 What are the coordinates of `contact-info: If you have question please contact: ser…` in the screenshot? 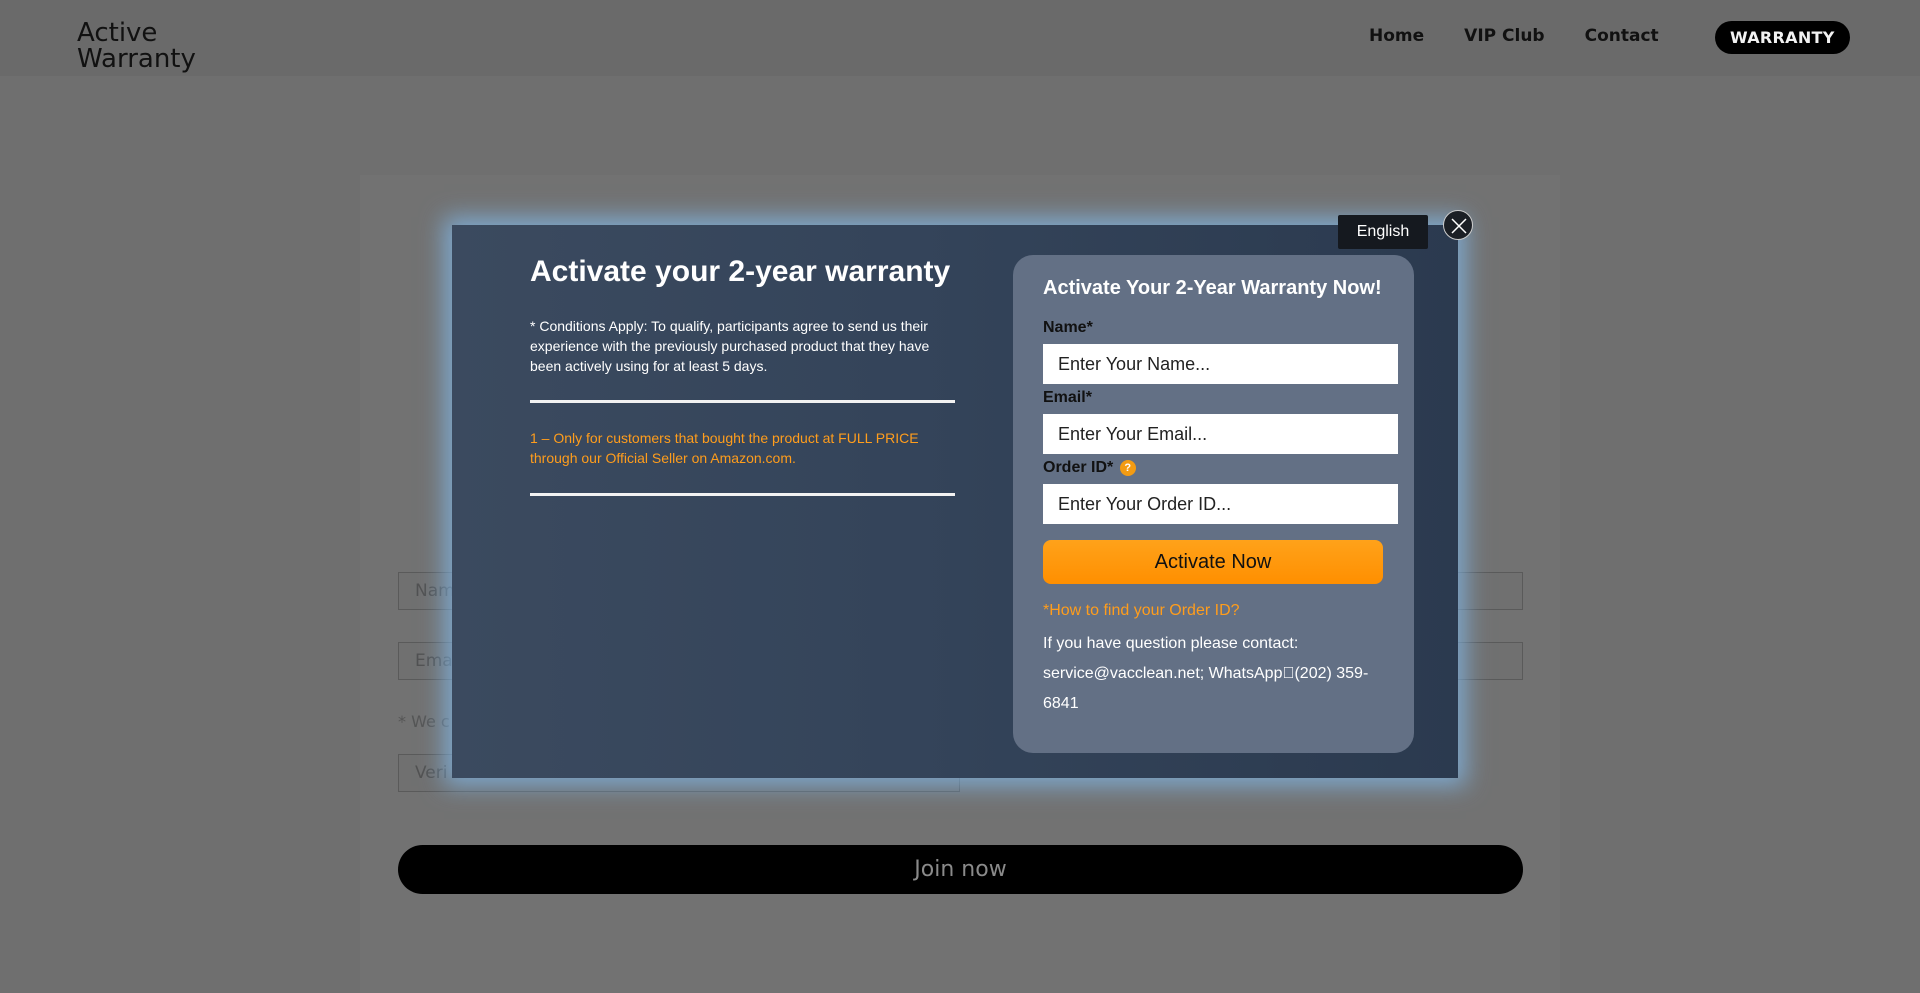 It's located at (1206, 673).